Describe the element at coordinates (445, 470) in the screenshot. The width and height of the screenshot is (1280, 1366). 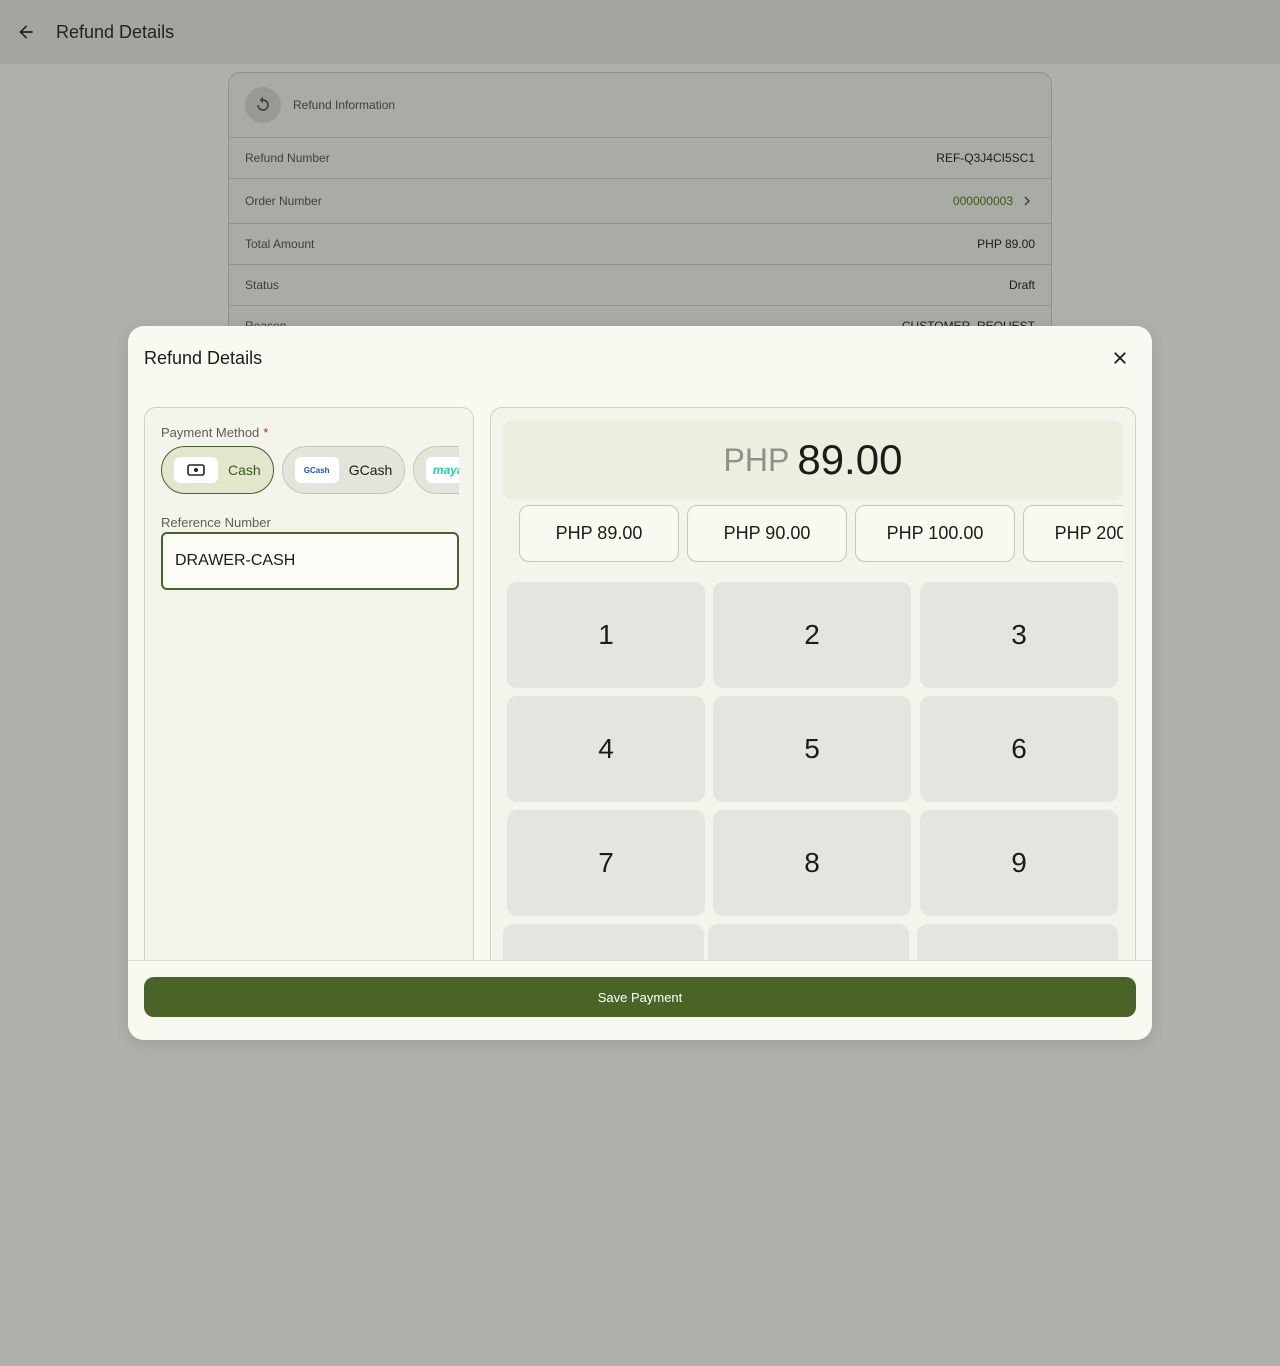
I see `maya-logo-text: maya` at that location.